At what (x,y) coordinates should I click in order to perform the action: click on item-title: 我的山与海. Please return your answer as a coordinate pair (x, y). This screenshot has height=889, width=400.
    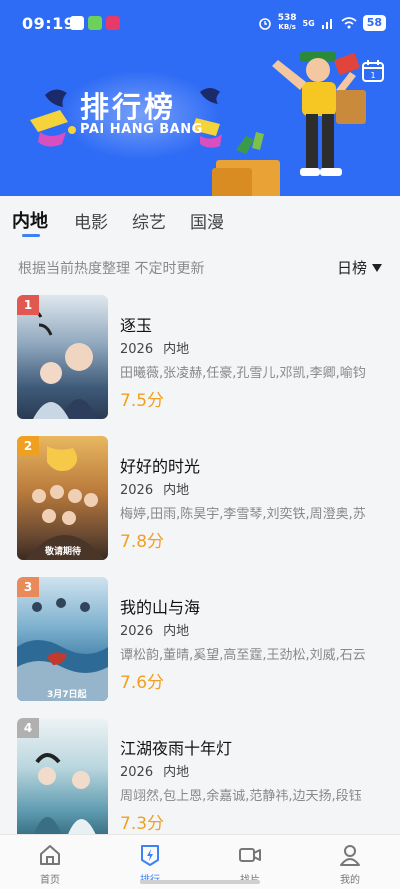
    Looking at the image, I should click on (160, 607).